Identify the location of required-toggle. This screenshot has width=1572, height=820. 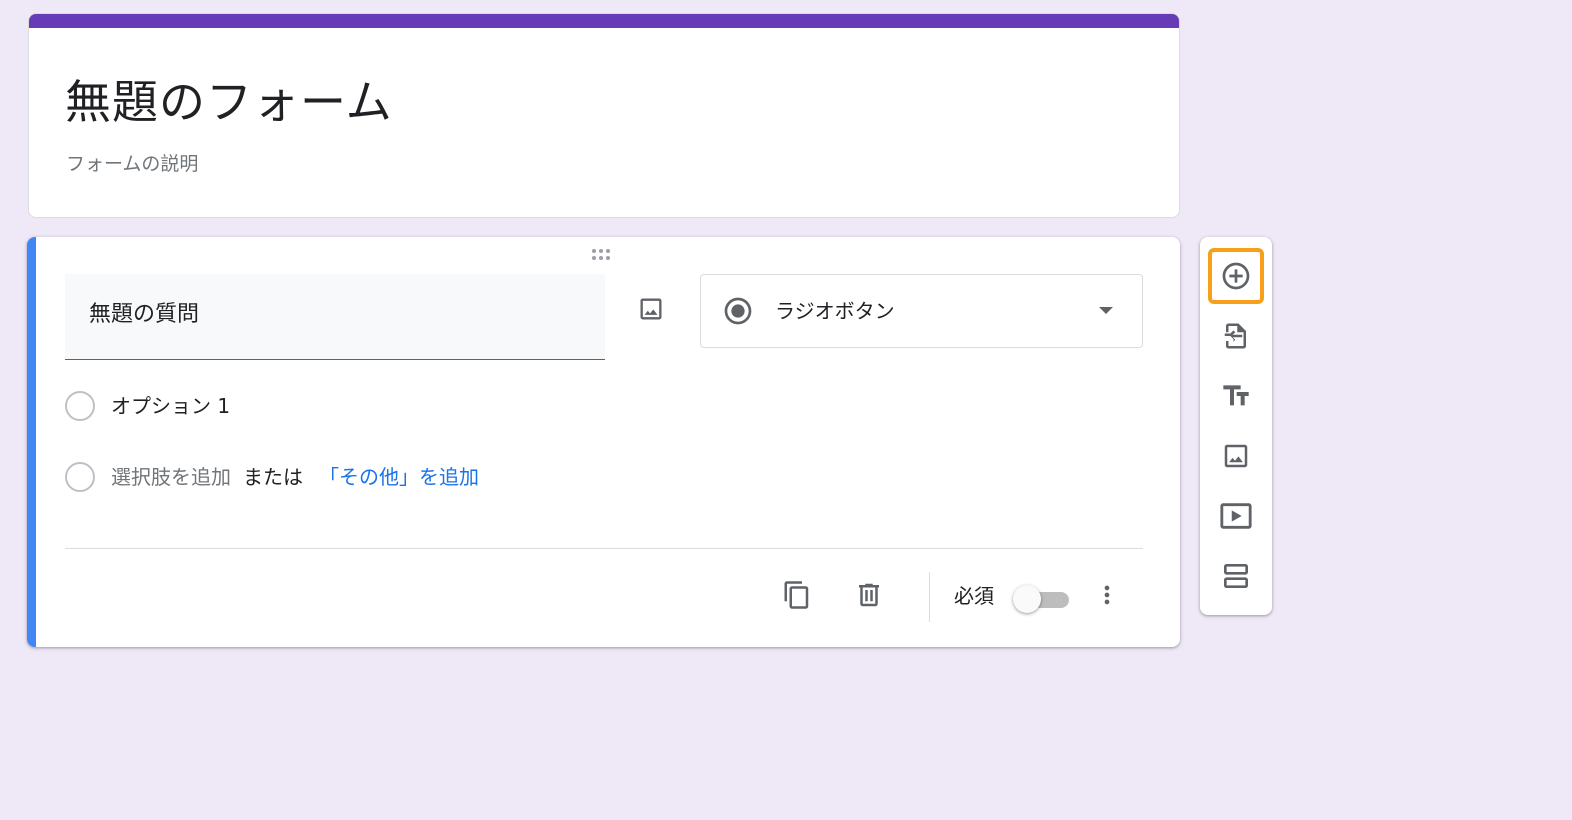
(1042, 599).